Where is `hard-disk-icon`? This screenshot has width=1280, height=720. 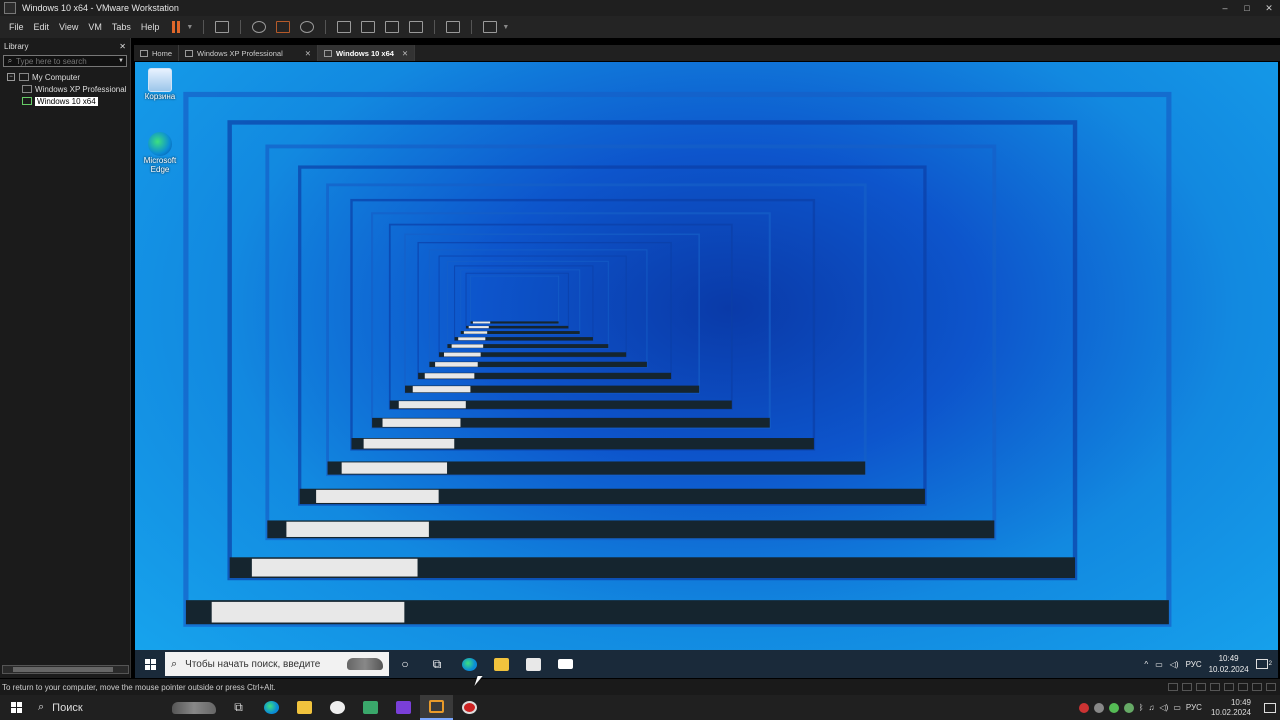 hard-disk-icon is located at coordinates (1173, 687).